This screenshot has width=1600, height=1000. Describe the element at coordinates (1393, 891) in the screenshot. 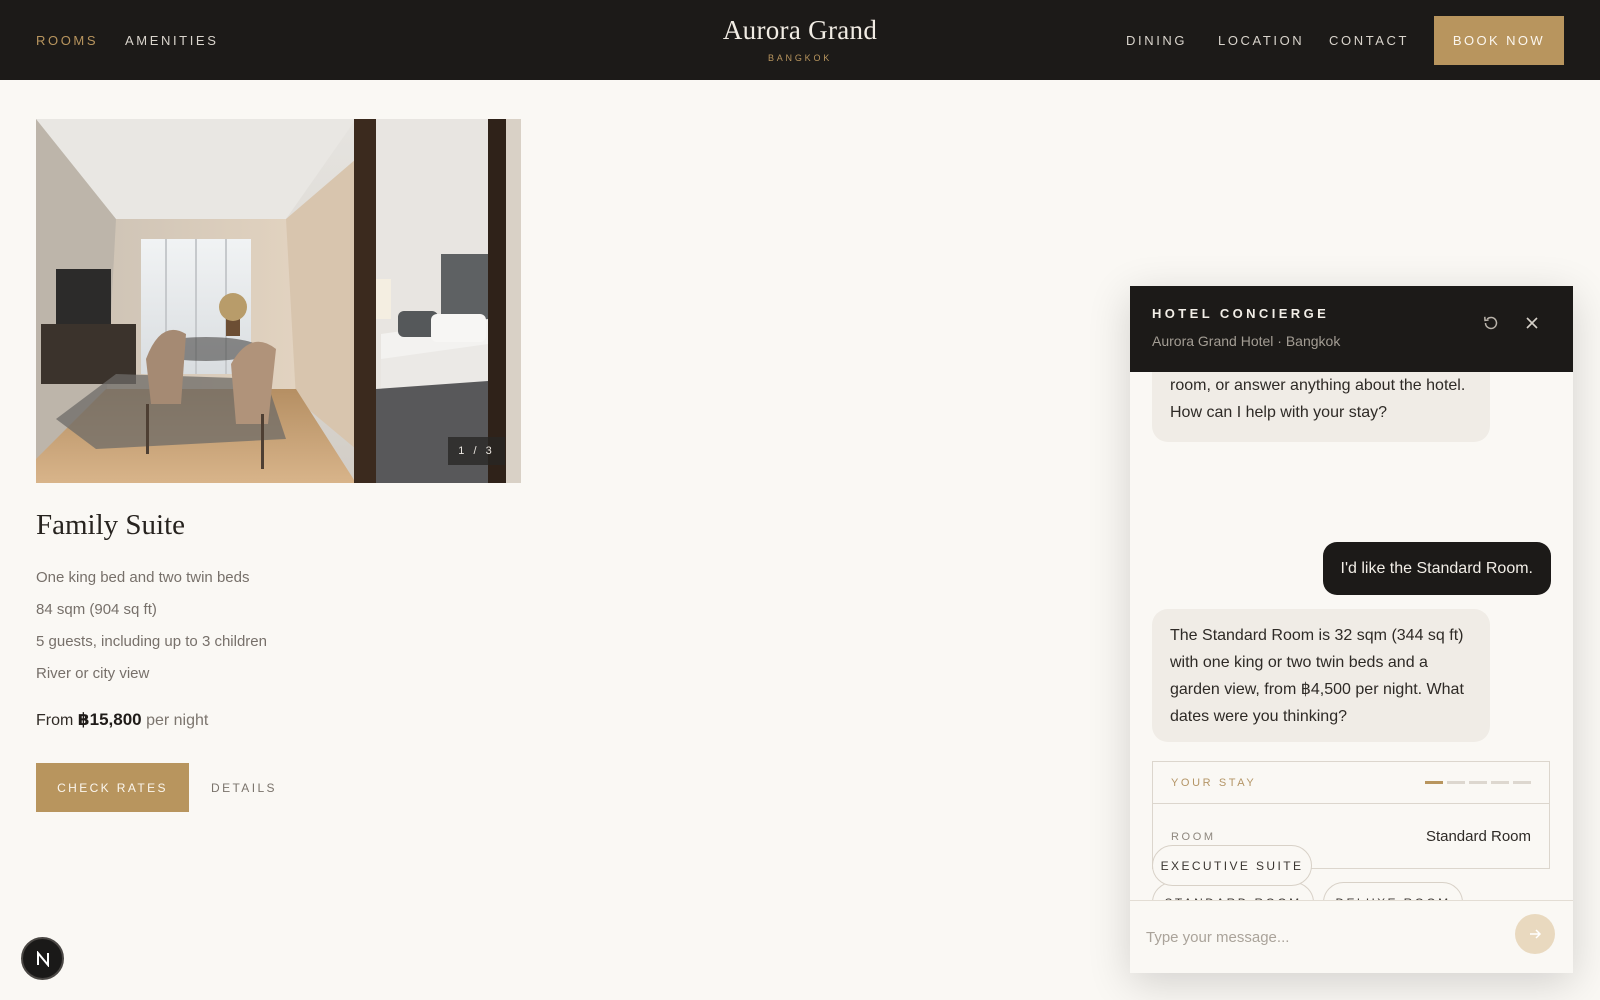

I see `chip-deluxe-room: DELUXE ROOM` at that location.